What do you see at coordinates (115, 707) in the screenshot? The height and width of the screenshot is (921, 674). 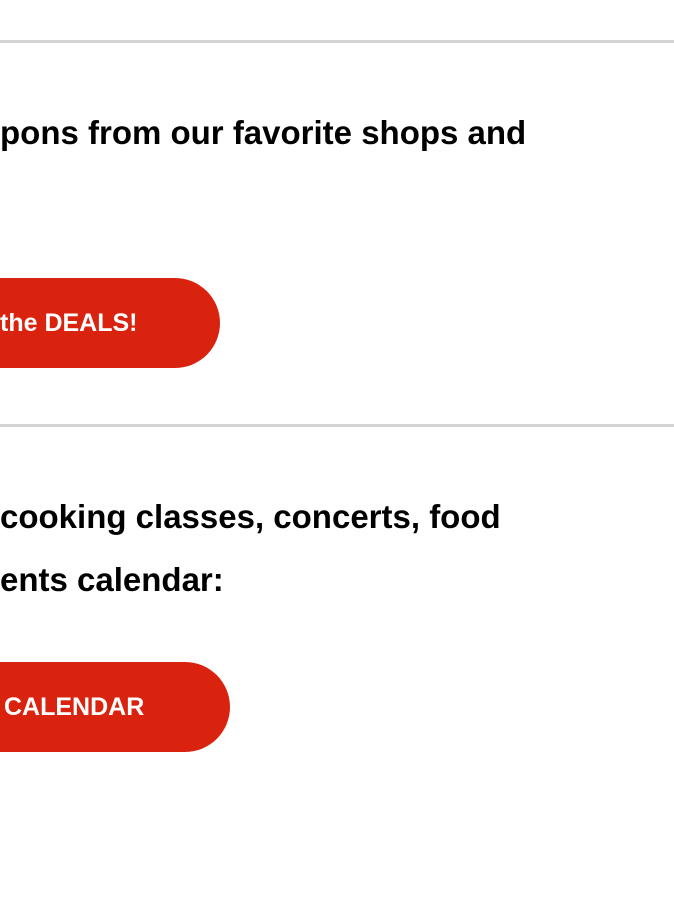 I see `events-calendar-button: CALENDAR` at bounding box center [115, 707].